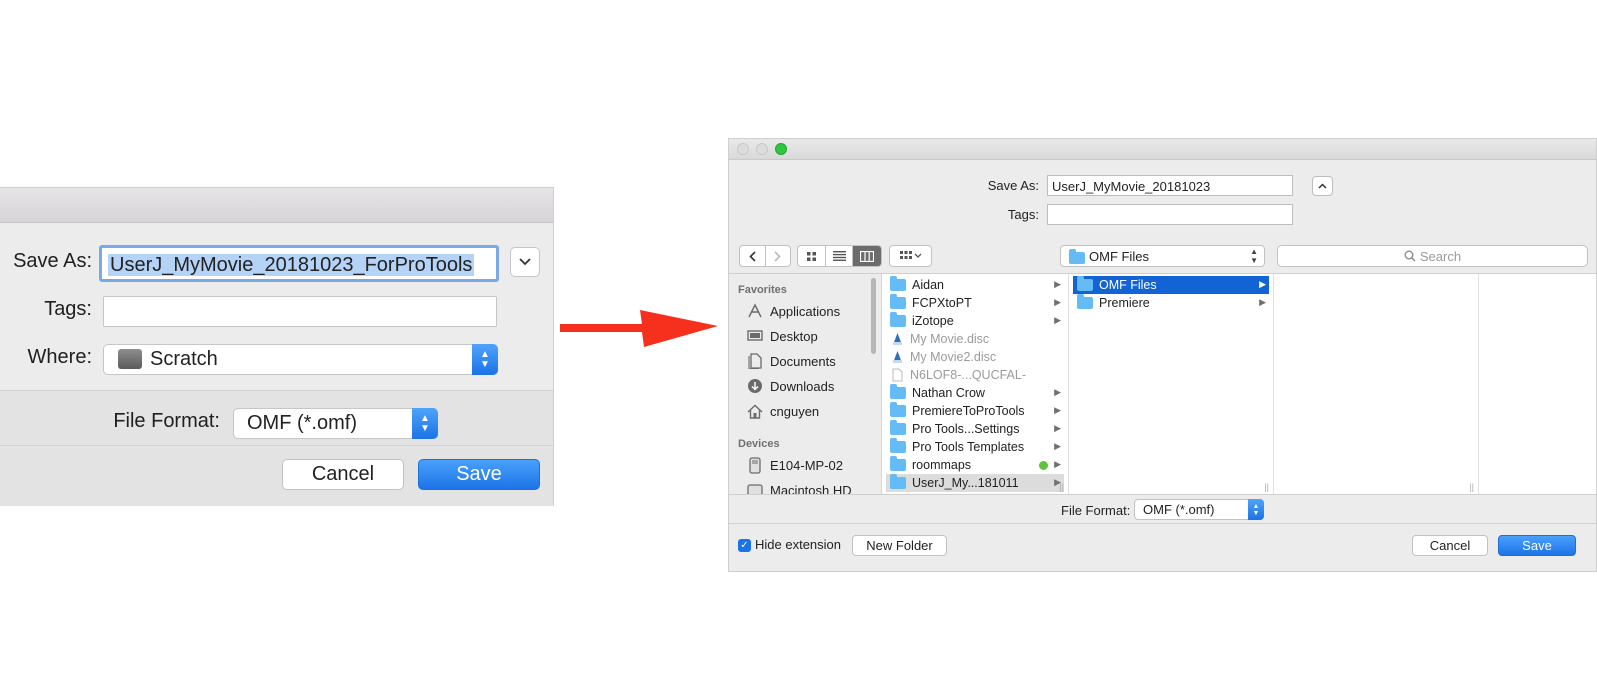 The image size is (1597, 681). I want to click on forward-button, so click(778, 256).